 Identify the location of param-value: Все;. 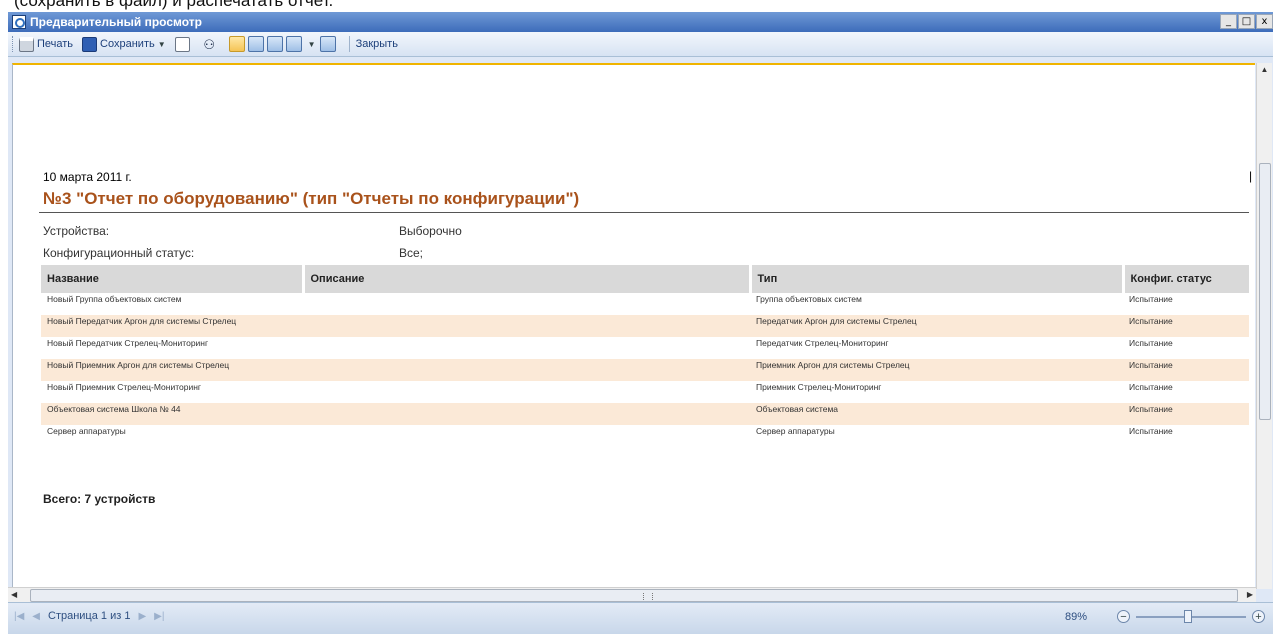
(411, 253).